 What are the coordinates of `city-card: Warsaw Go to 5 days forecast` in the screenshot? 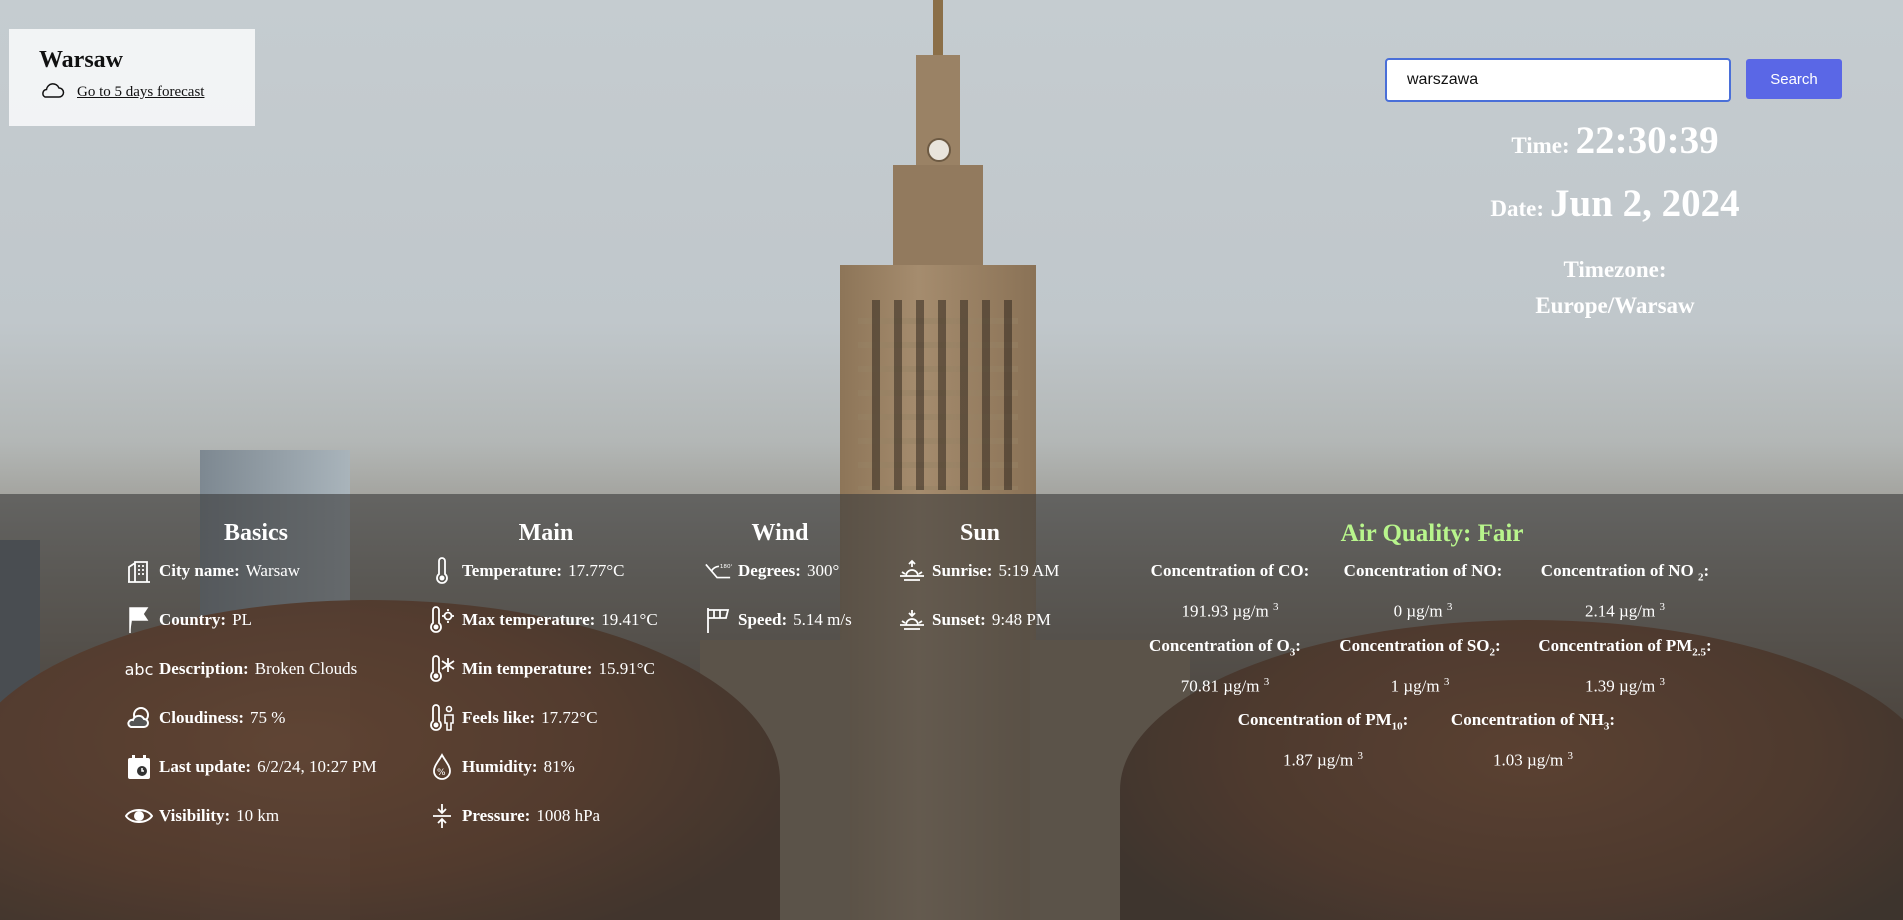 It's located at (132, 77).